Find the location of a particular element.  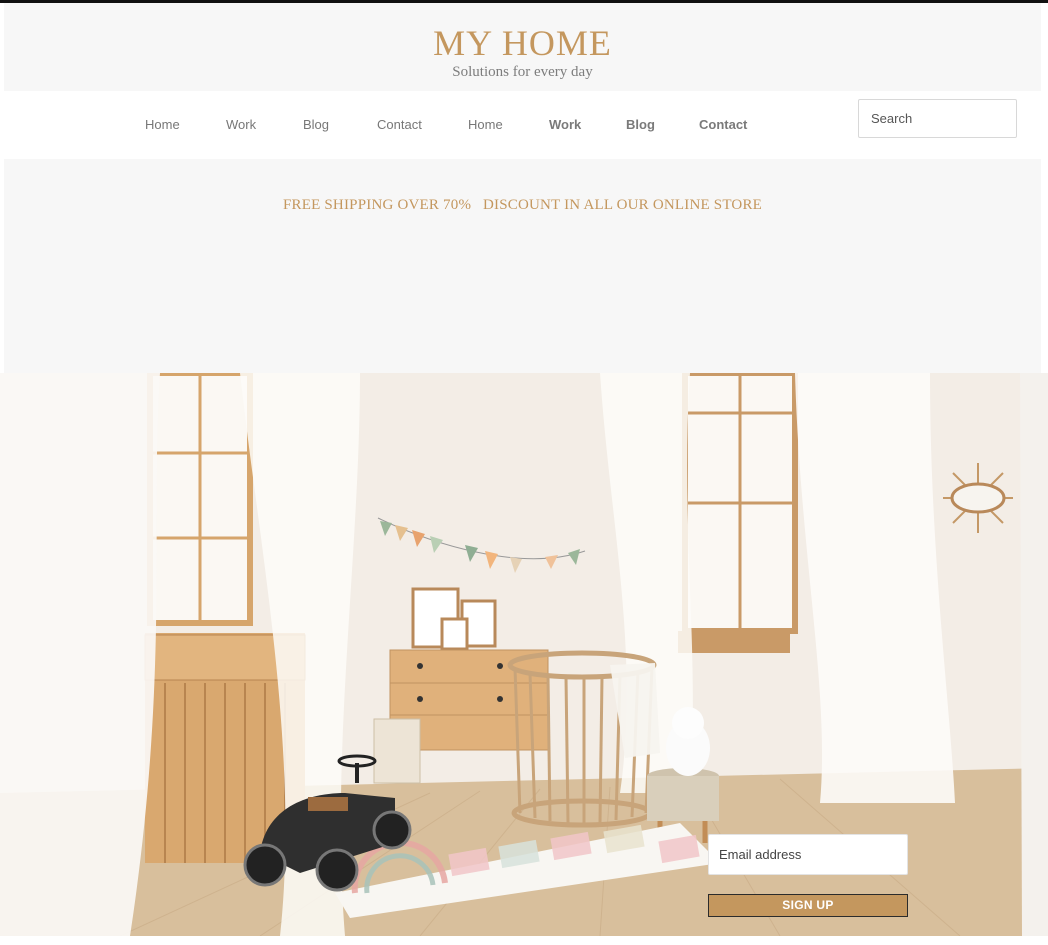

nav-link-home-2: Home is located at coordinates (485, 124).